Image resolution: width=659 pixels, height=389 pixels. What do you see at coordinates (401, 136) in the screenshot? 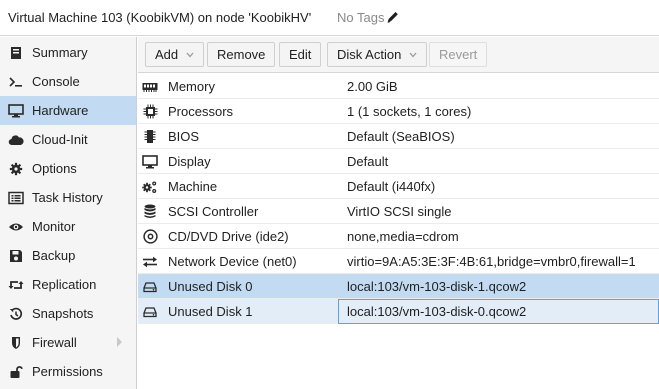
I see `hardware-row-value: Default (SeaBIOS)` at bounding box center [401, 136].